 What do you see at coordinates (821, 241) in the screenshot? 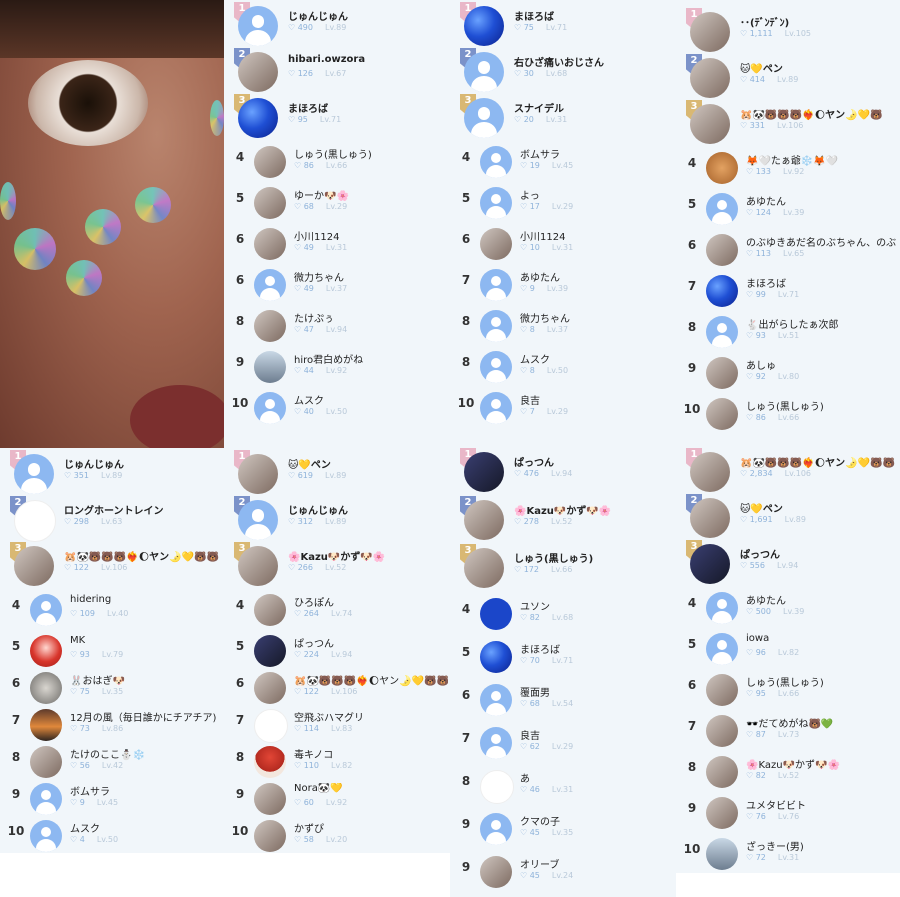
I see `user-name: のぶゆきあだ名のぶちゃん、のぶ` at bounding box center [821, 241].